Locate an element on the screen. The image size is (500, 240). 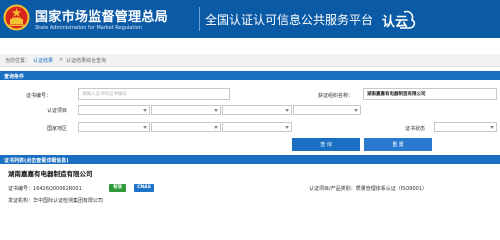
result-list-header: 证书列表(点击查看详细信息) is located at coordinates (250, 159).